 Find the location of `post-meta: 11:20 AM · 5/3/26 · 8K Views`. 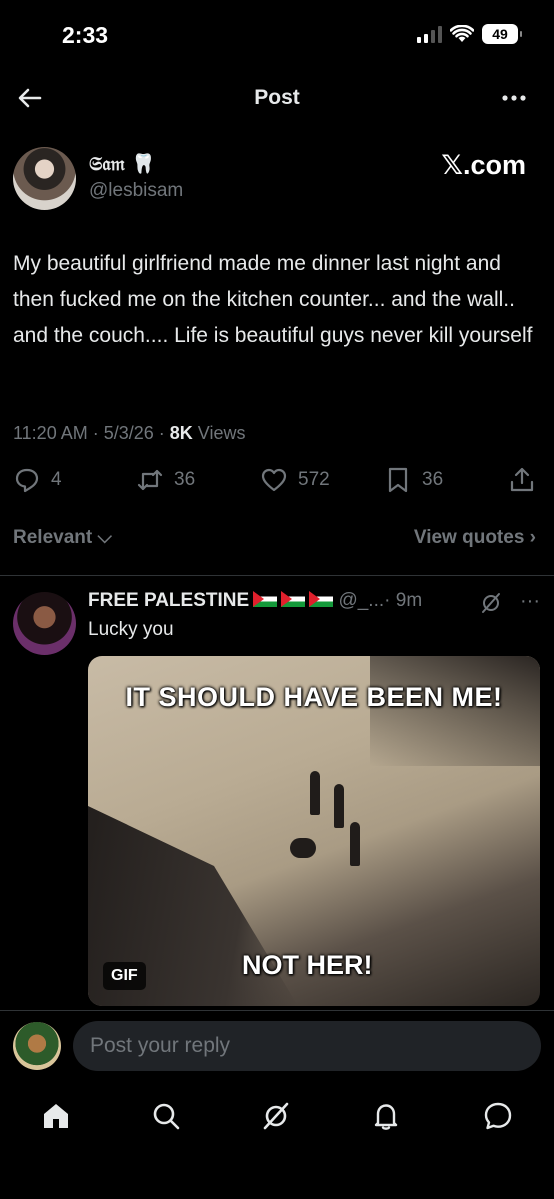

post-meta: 11:20 AM · 5/3/26 · 8K Views is located at coordinates (129, 433).